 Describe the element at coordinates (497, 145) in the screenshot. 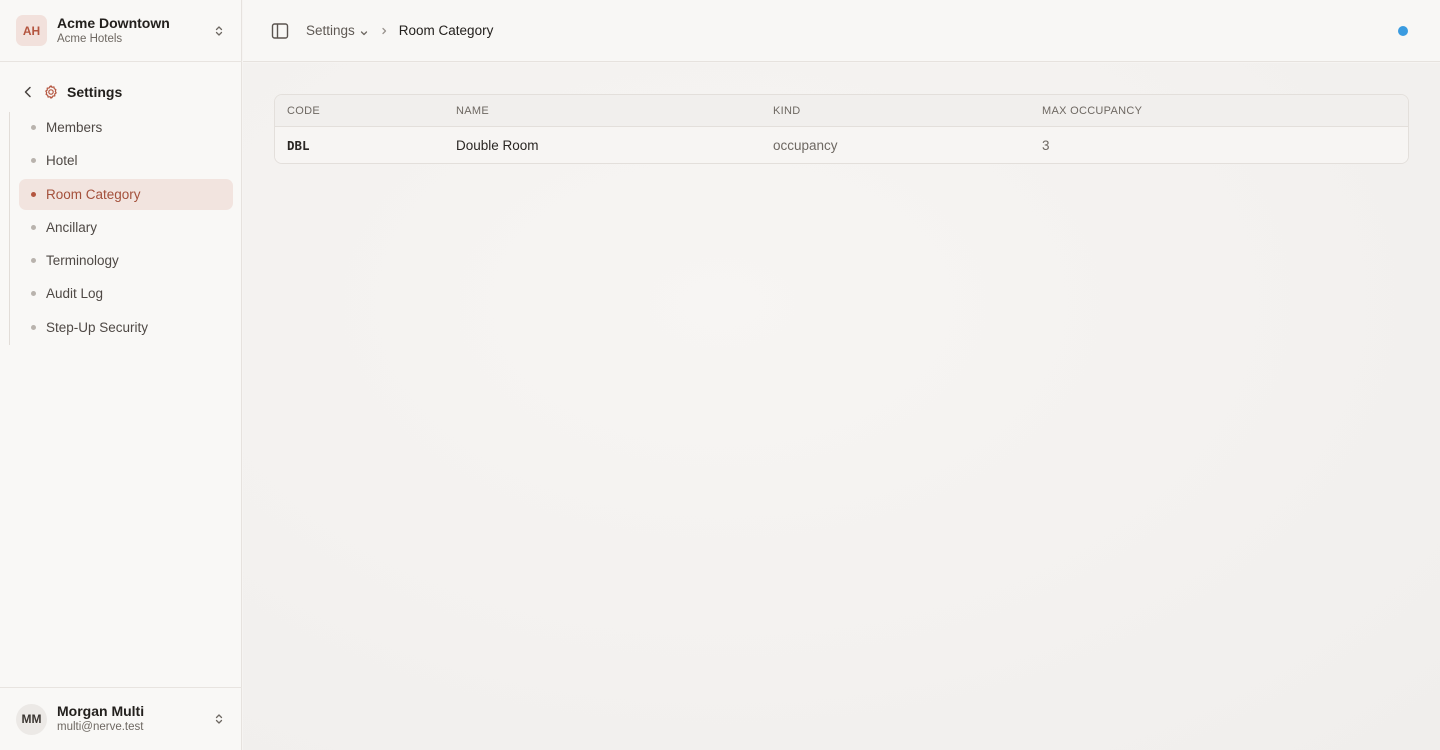

I see `cell-name: Double Room` at that location.